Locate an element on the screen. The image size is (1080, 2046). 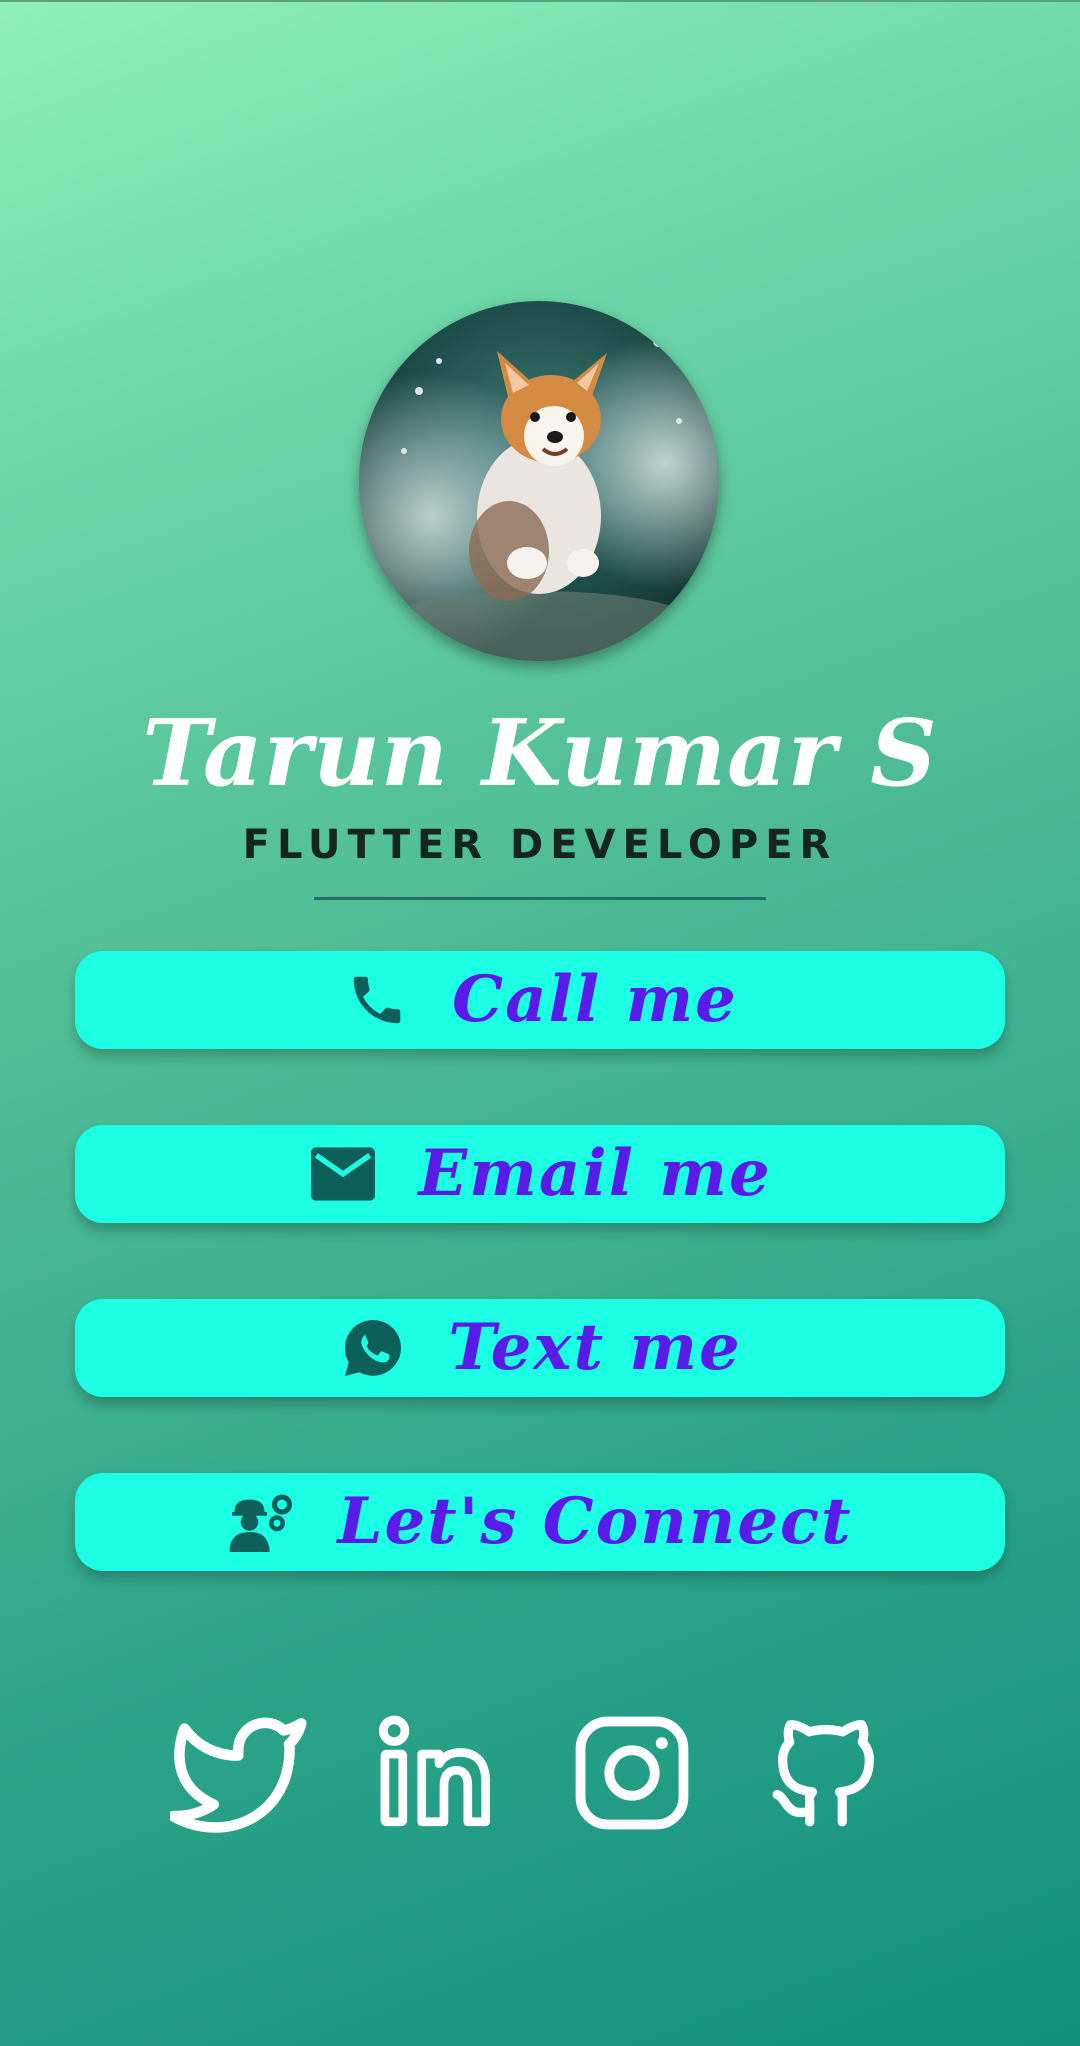
lets-connect-label: Let's Connect is located at coordinates (595, 1521).